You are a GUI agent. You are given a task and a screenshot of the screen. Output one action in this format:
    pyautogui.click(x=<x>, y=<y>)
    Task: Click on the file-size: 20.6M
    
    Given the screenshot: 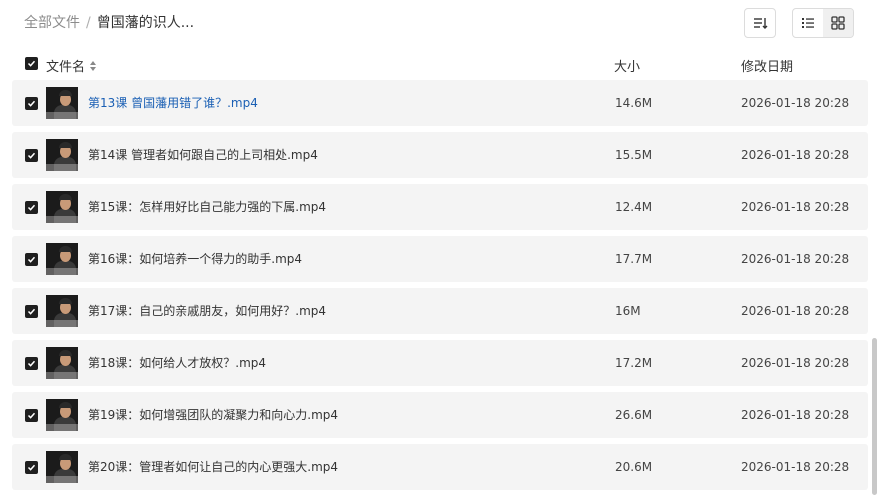 What is the action you would take?
    pyautogui.click(x=634, y=467)
    